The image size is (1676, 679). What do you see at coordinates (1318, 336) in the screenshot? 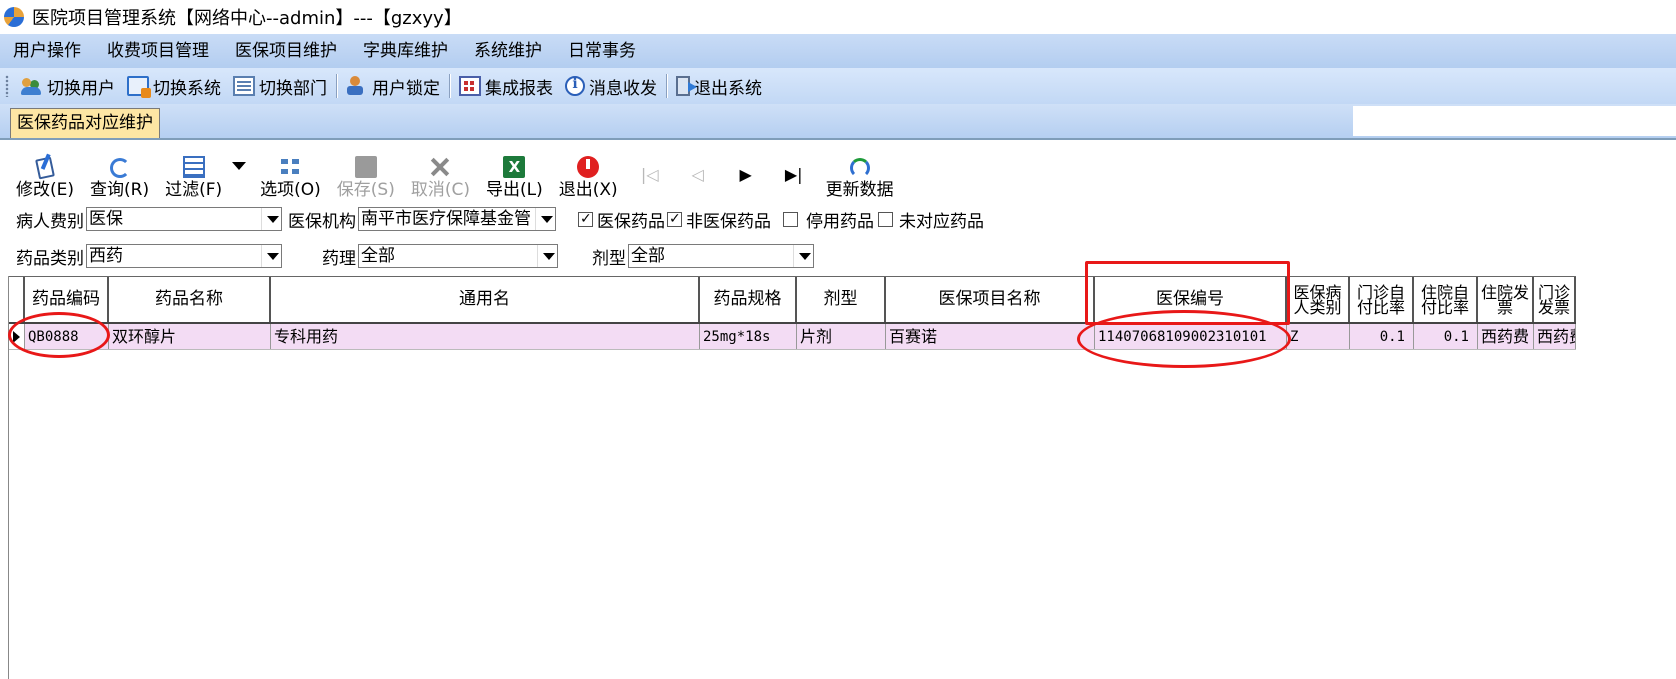
I see `cell-patient-class: Z` at bounding box center [1318, 336].